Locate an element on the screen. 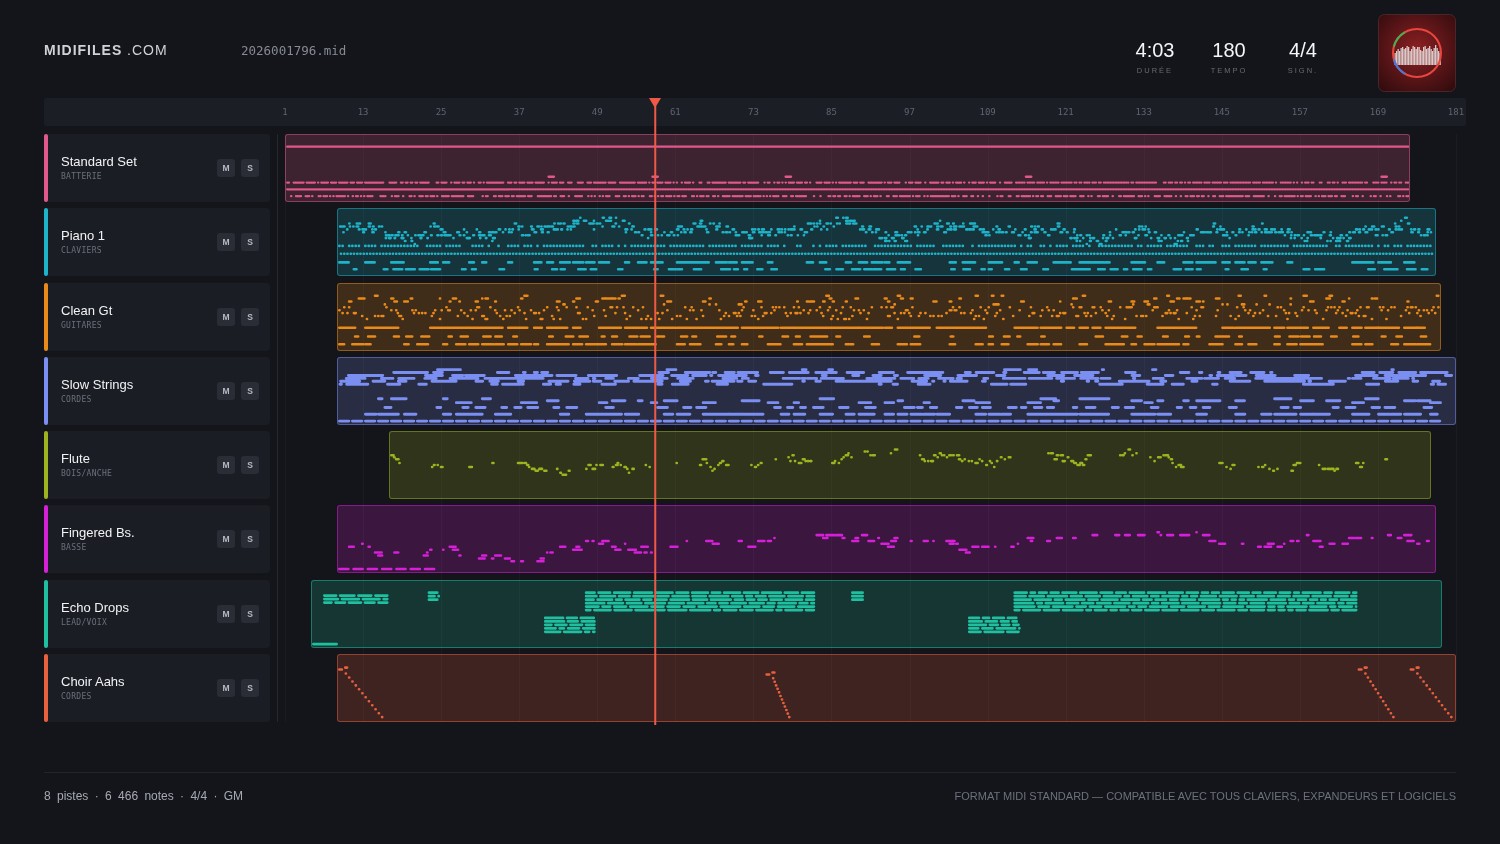  track-header: Flute BOIS/ANCHE M S is located at coordinates (157, 465).